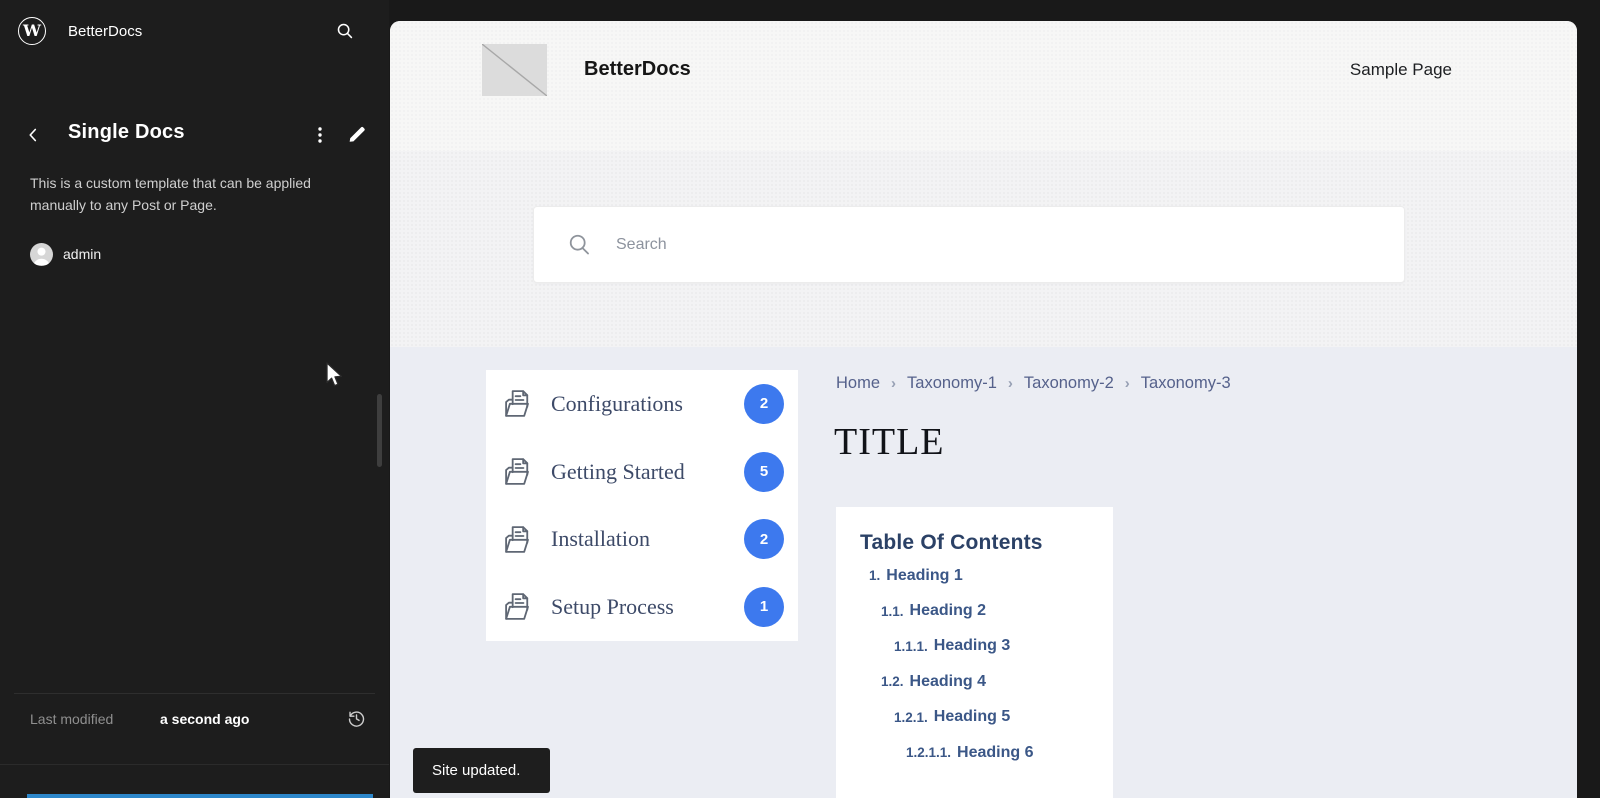  What do you see at coordinates (947, 611) in the screenshot?
I see `toc-item-label: Heading 2` at bounding box center [947, 611].